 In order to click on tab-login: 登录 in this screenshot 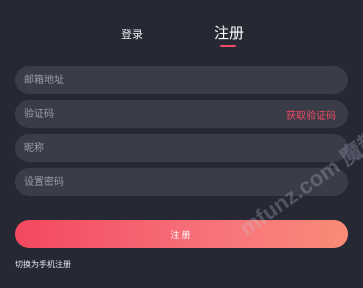, I will do `click(132, 34)`.